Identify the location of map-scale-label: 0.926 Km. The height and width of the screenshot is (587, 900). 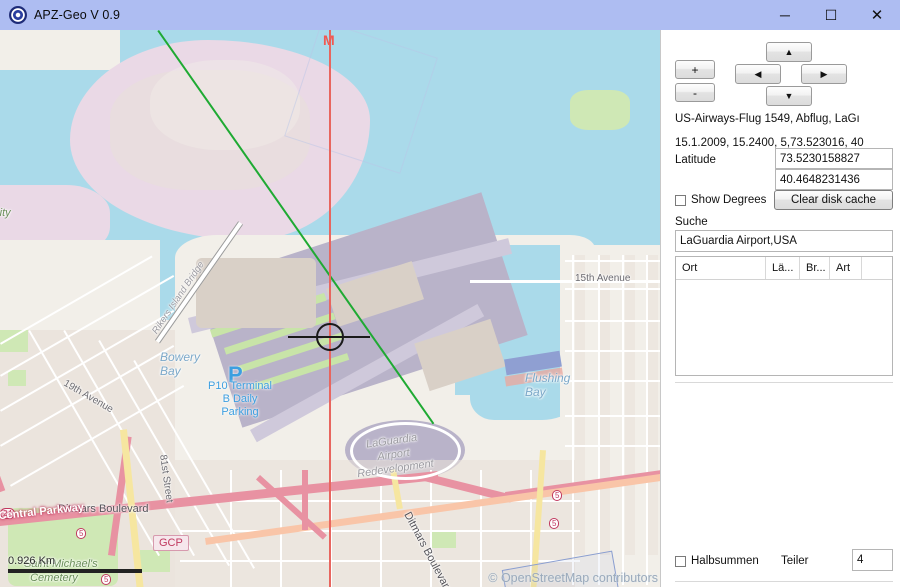
(32, 561).